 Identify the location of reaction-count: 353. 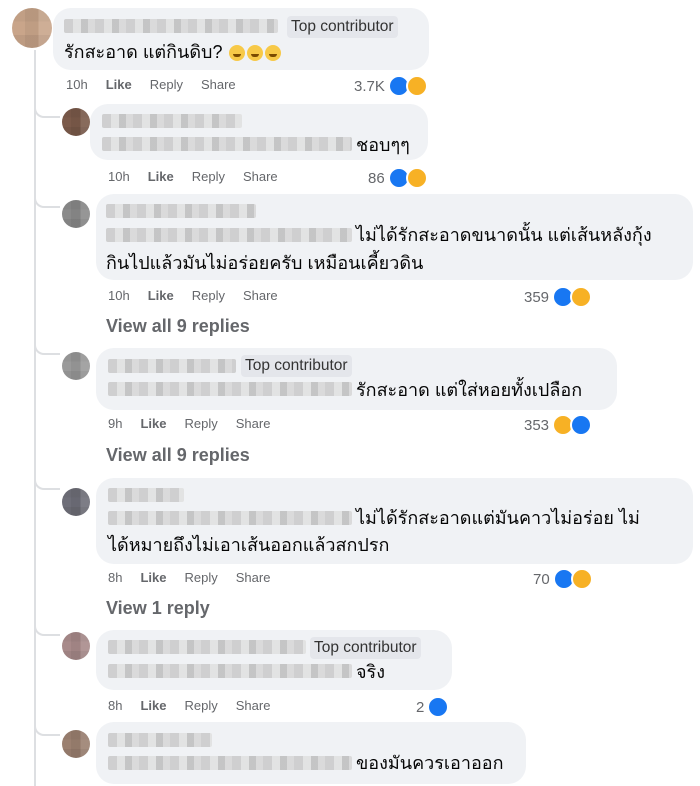
(558, 425).